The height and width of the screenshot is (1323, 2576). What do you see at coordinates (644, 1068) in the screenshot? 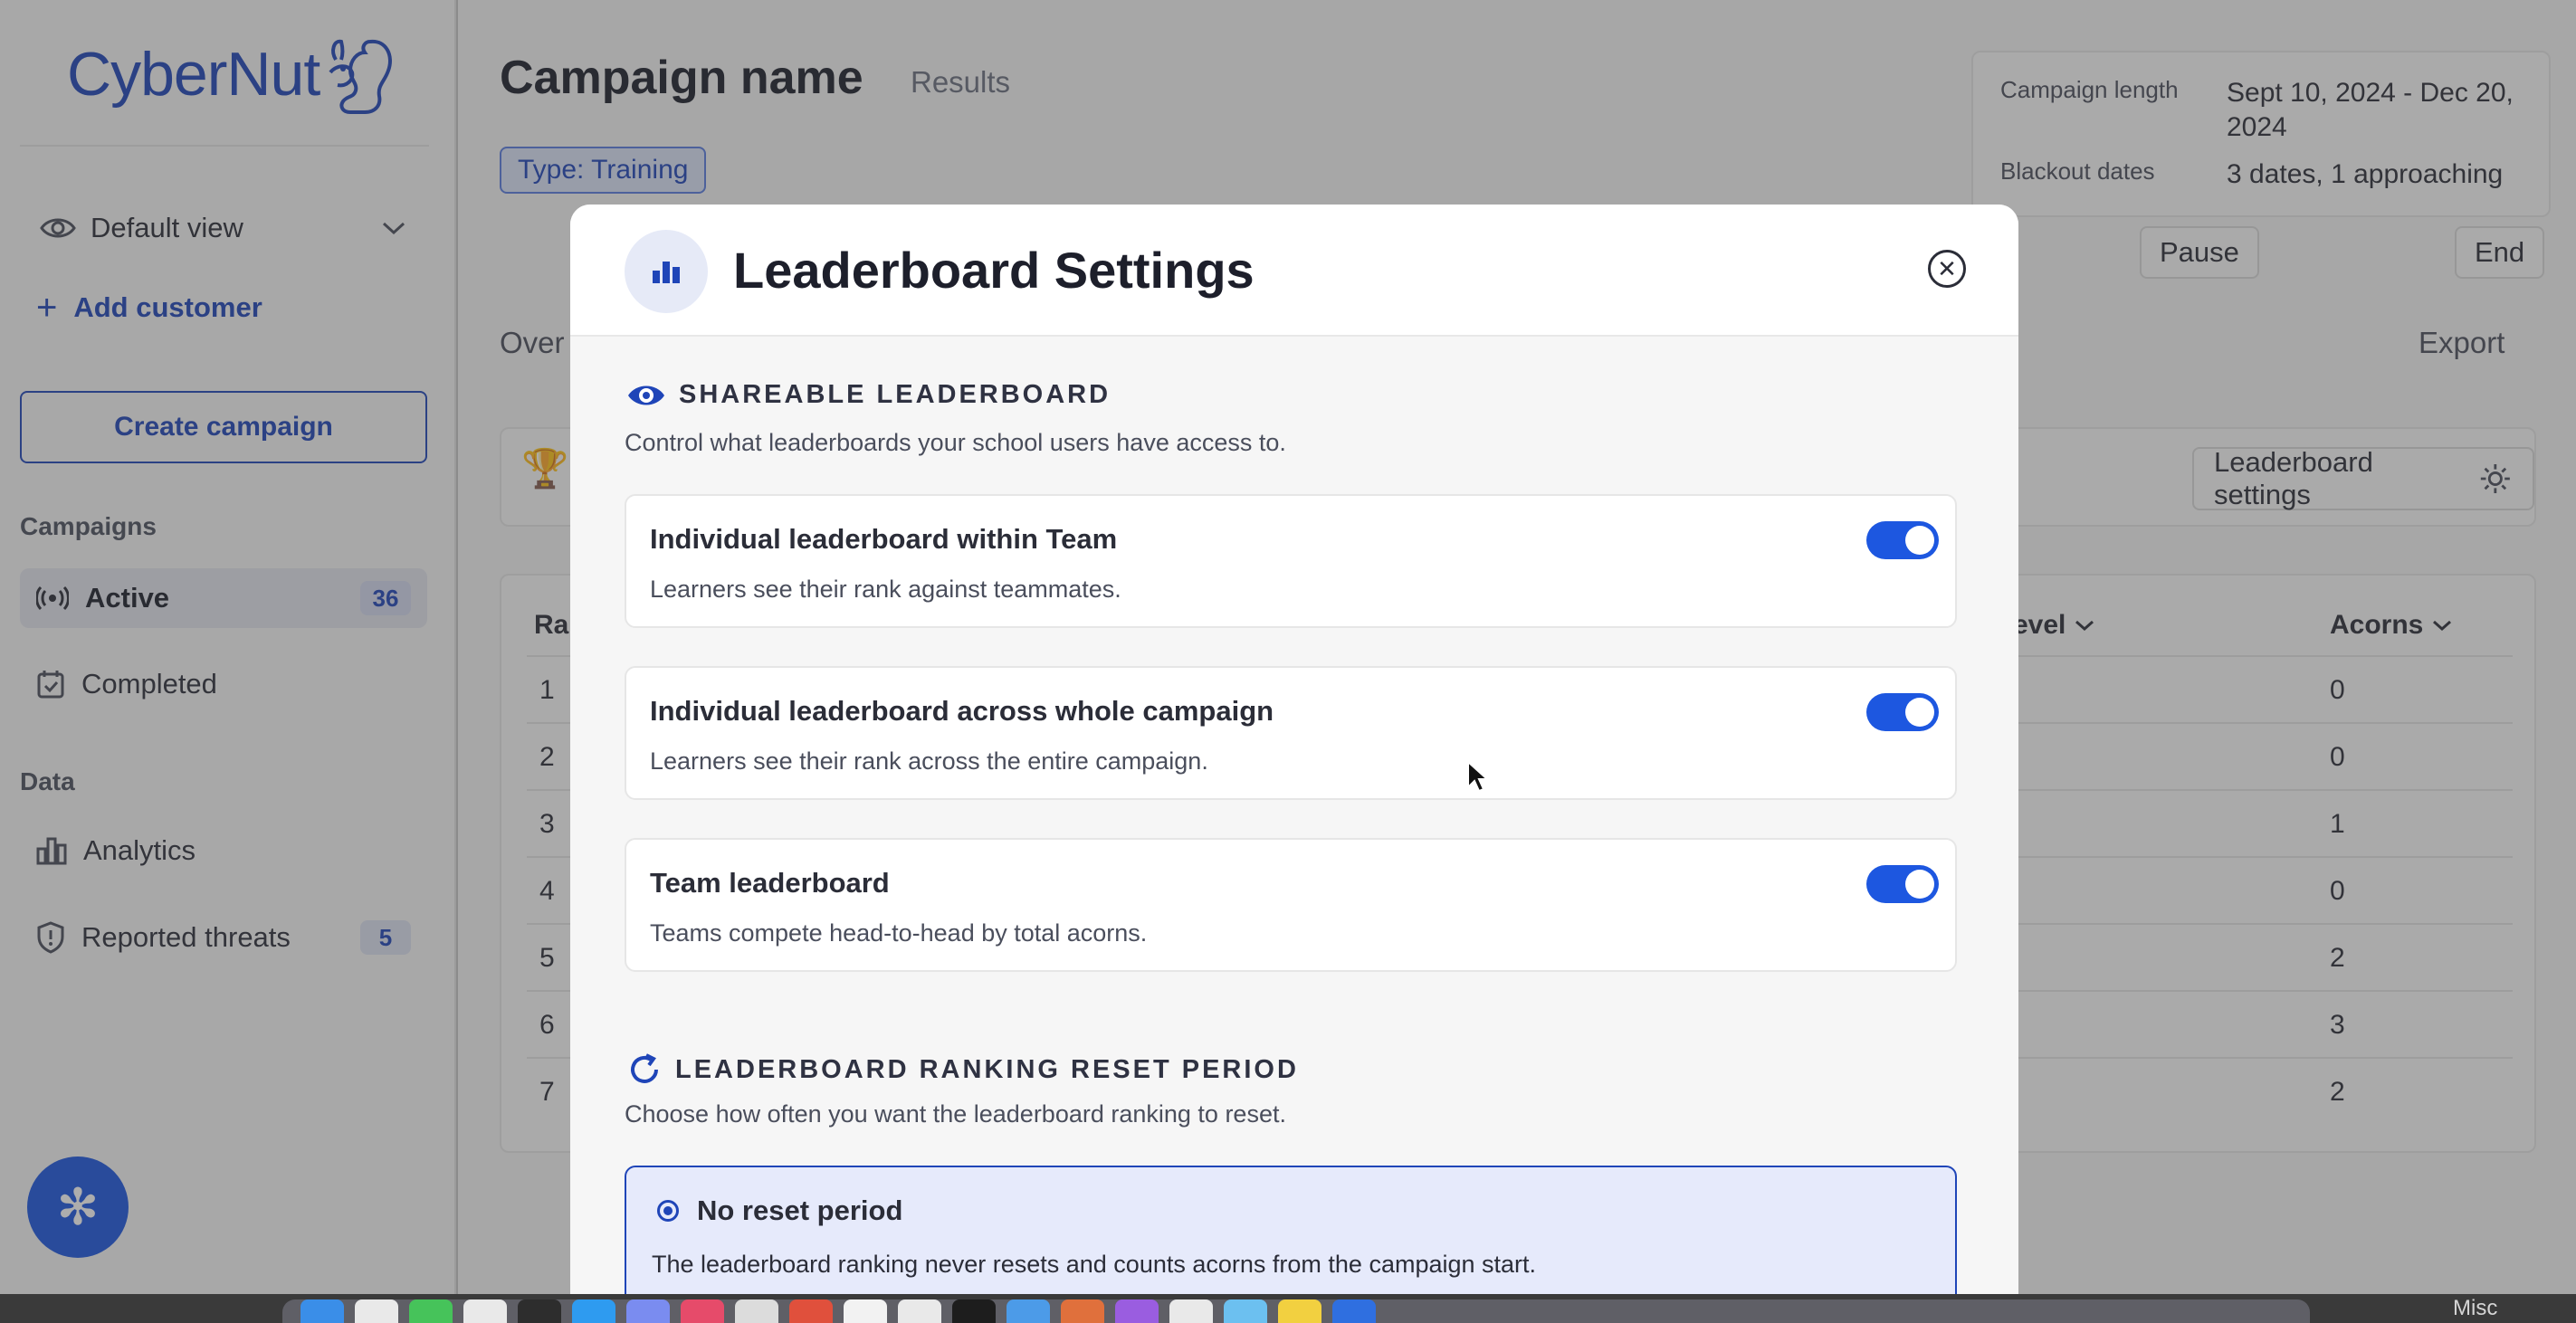
I see `refresh-icon` at bounding box center [644, 1068].